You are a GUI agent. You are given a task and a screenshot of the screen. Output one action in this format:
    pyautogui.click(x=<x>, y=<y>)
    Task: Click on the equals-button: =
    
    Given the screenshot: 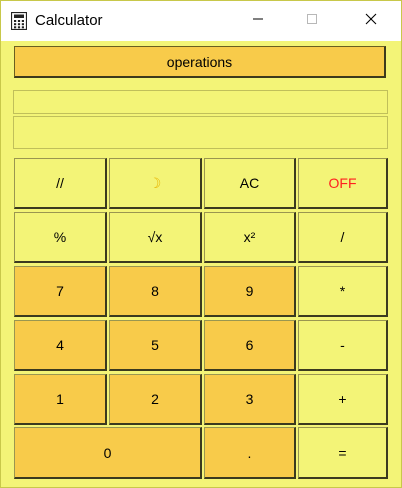 What is the action you would take?
    pyautogui.click(x=343, y=453)
    